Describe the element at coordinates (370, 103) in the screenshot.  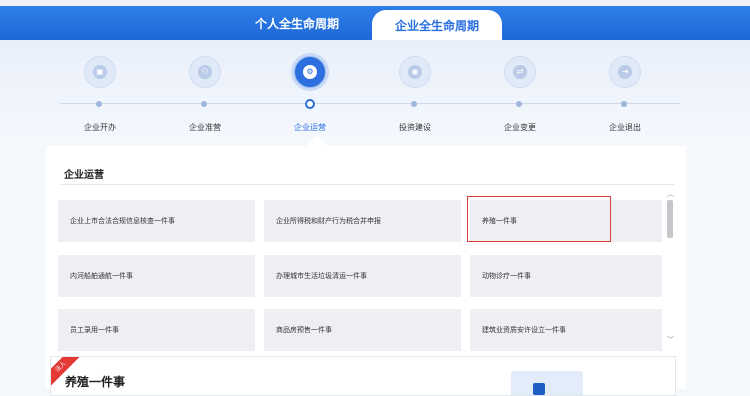
I see `steps-connector-line` at that location.